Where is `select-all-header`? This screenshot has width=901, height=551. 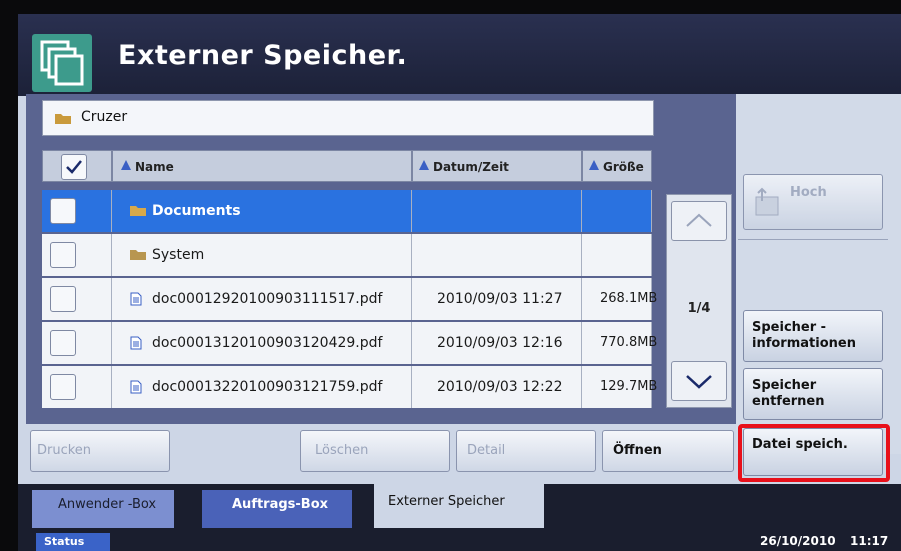 select-all-header is located at coordinates (77, 166).